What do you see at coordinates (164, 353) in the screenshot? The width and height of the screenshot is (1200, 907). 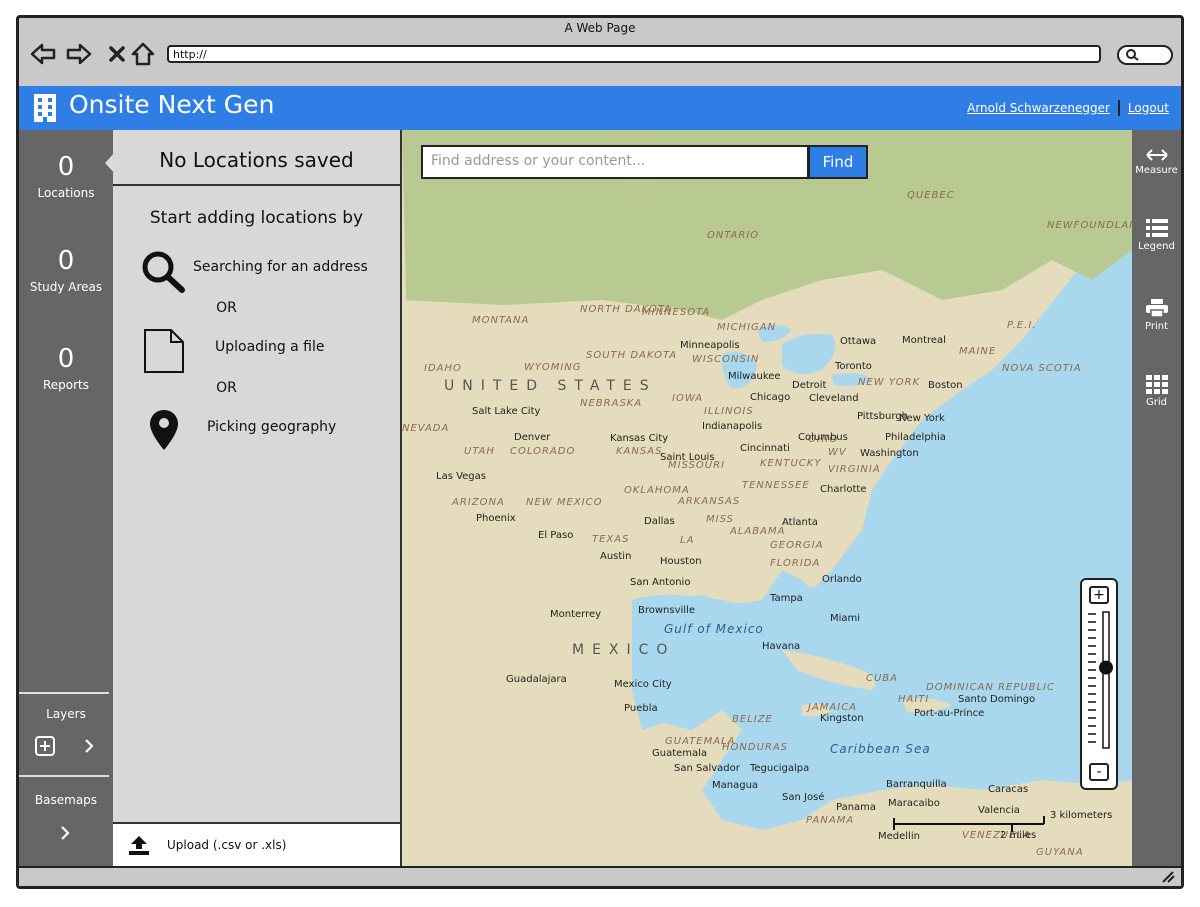 I see `file-icon` at bounding box center [164, 353].